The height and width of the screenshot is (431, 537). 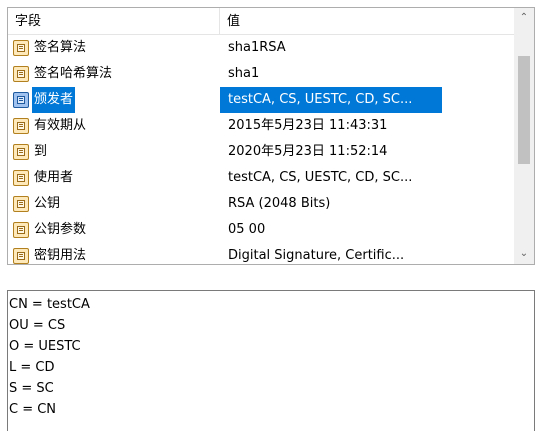 What do you see at coordinates (60, 47) in the screenshot?
I see `row-field-name: 签名算法` at bounding box center [60, 47].